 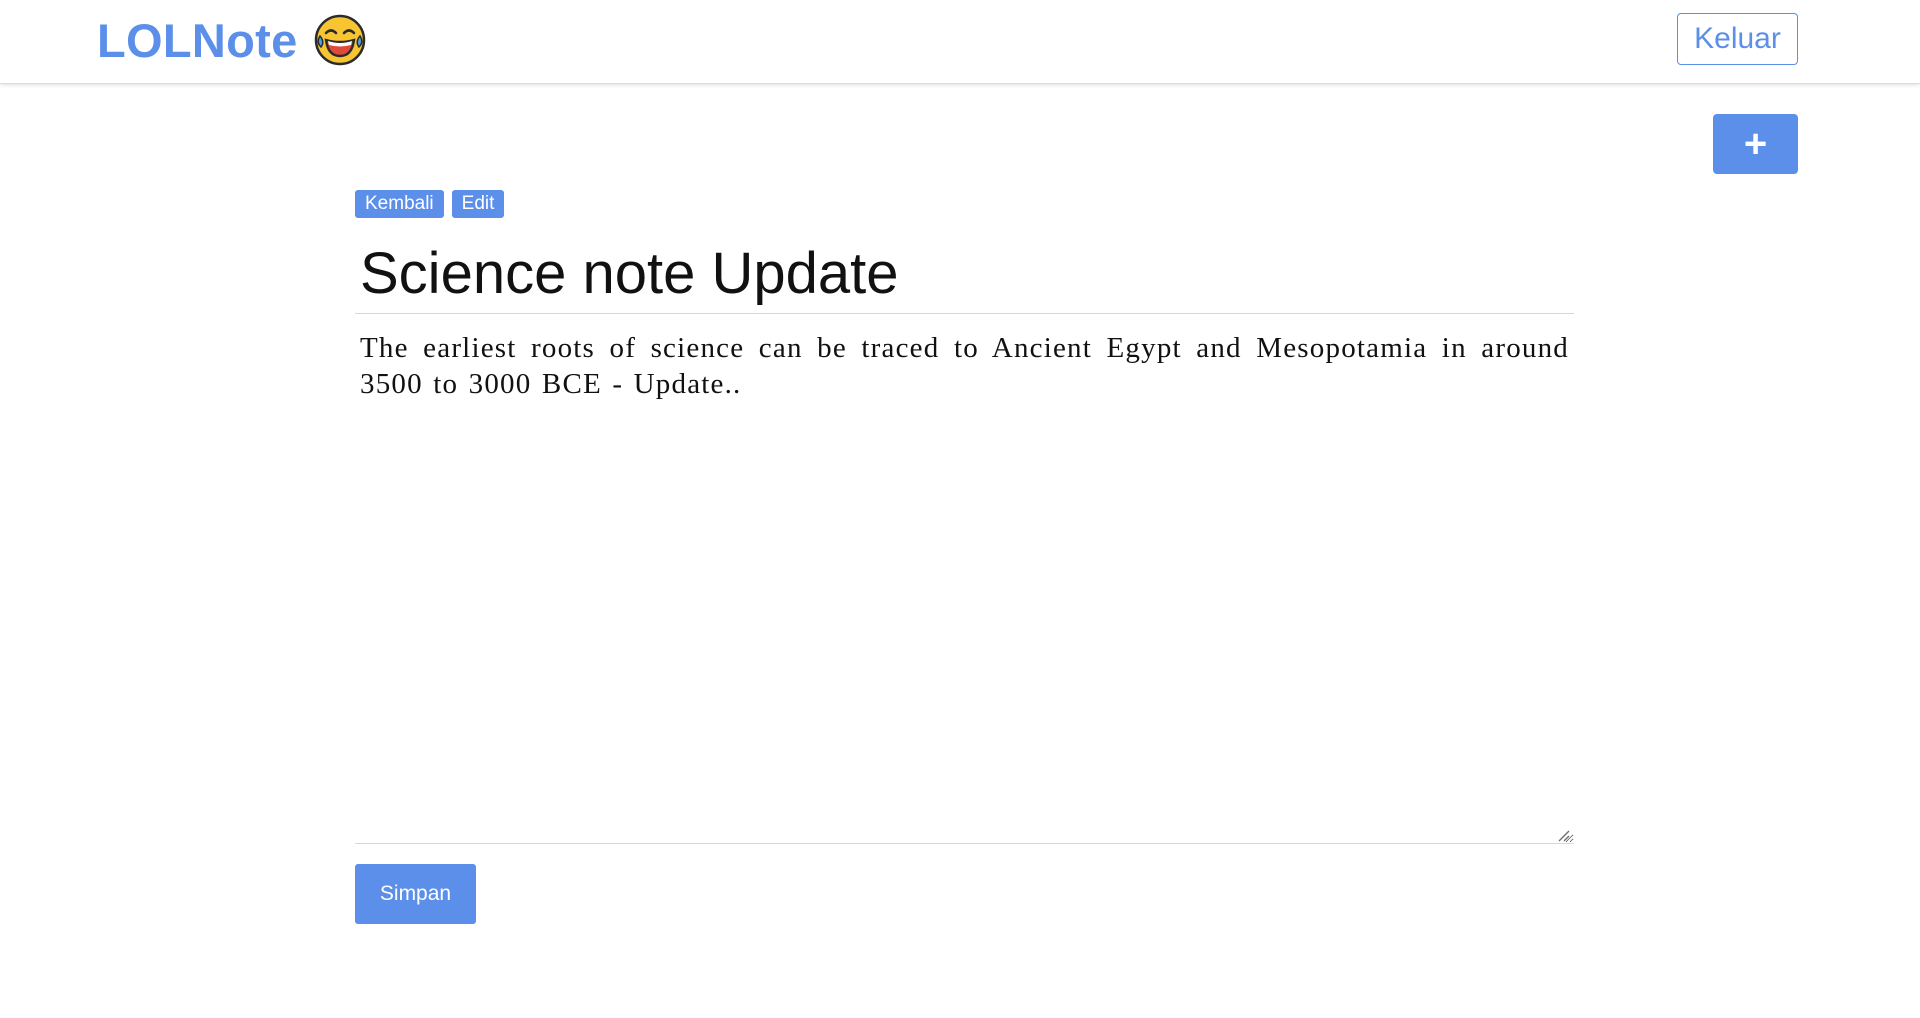 What do you see at coordinates (340, 40) in the screenshot?
I see `laughing-emoji-icon` at bounding box center [340, 40].